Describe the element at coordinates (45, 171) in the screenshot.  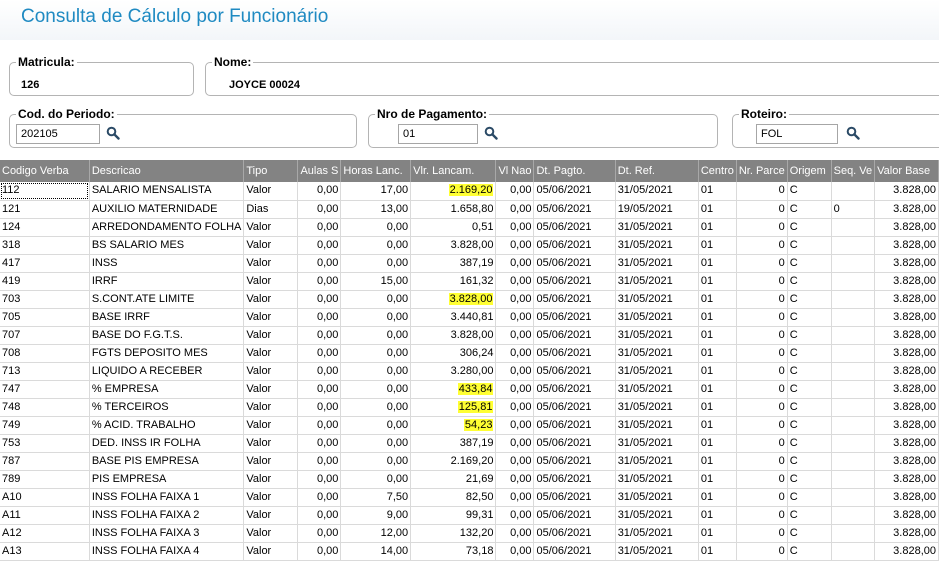
I see `column-header: Codigo Verba` at that location.